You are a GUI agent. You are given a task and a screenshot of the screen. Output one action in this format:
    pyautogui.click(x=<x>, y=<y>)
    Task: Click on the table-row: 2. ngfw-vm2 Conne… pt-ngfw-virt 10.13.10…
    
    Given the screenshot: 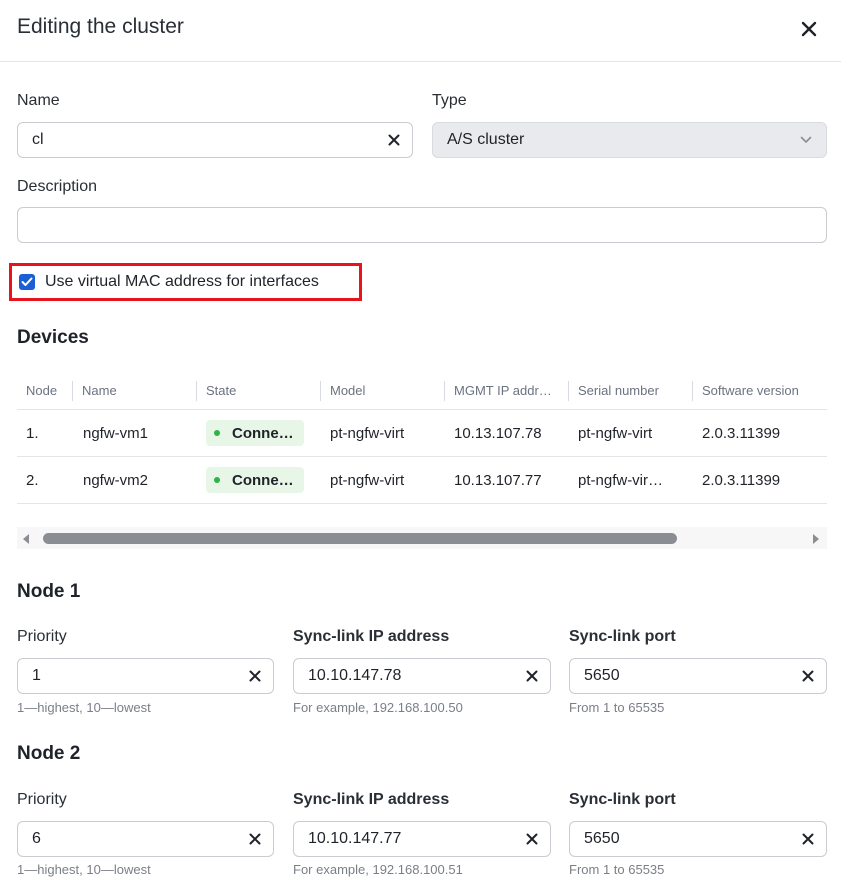 What is the action you would take?
    pyautogui.click(x=422, y=480)
    